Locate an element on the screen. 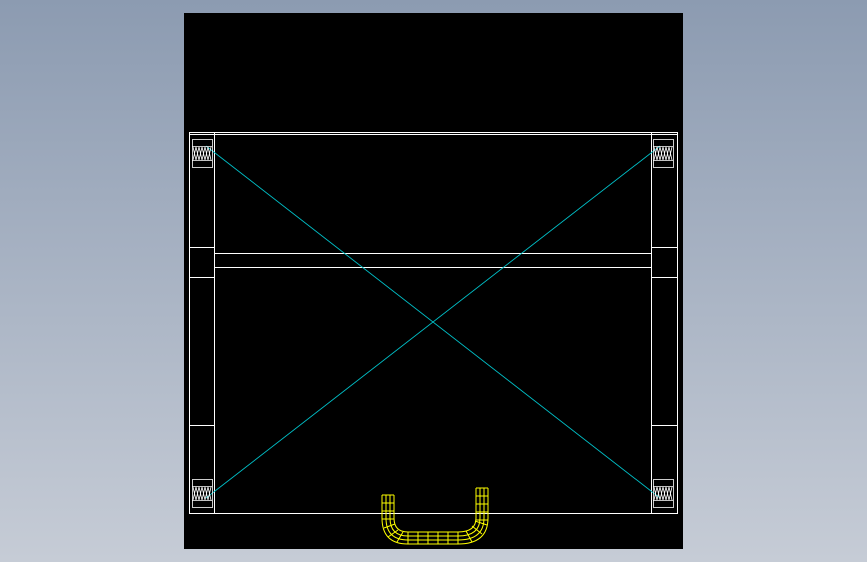  handle-contour is located at coordinates (435, 512).